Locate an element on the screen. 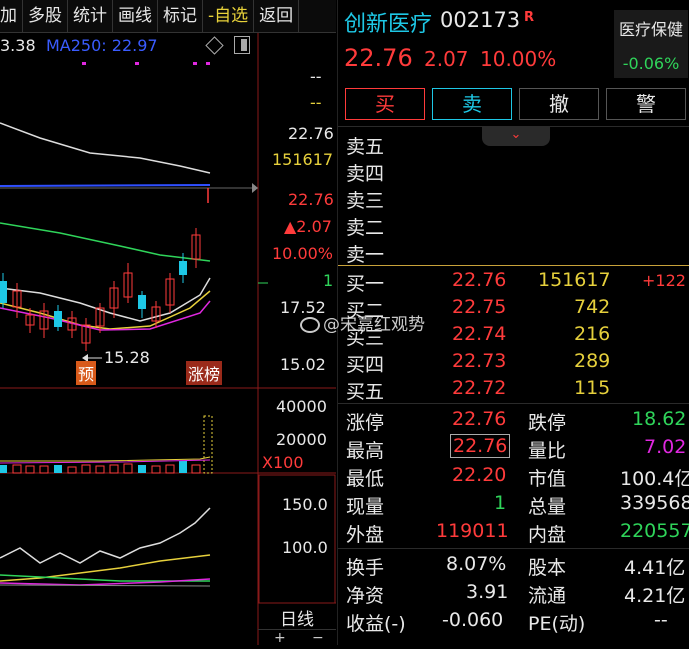  limit-up-tag: 涨榜 is located at coordinates (204, 373).